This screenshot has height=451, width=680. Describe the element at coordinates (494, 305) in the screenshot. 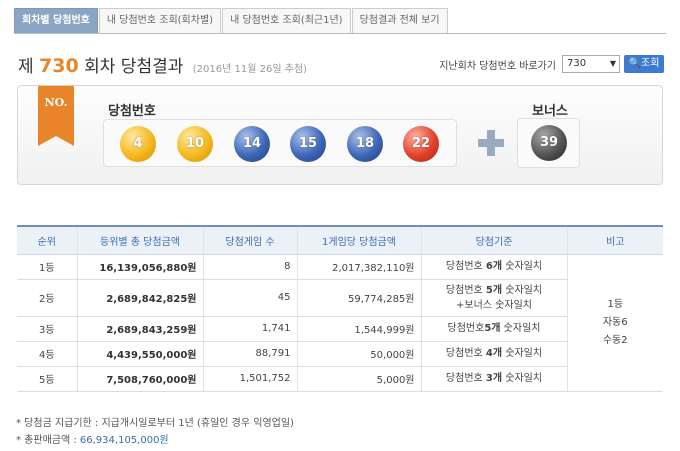

I see `criteria-bonus-text: +보너스 숫자일치` at that location.